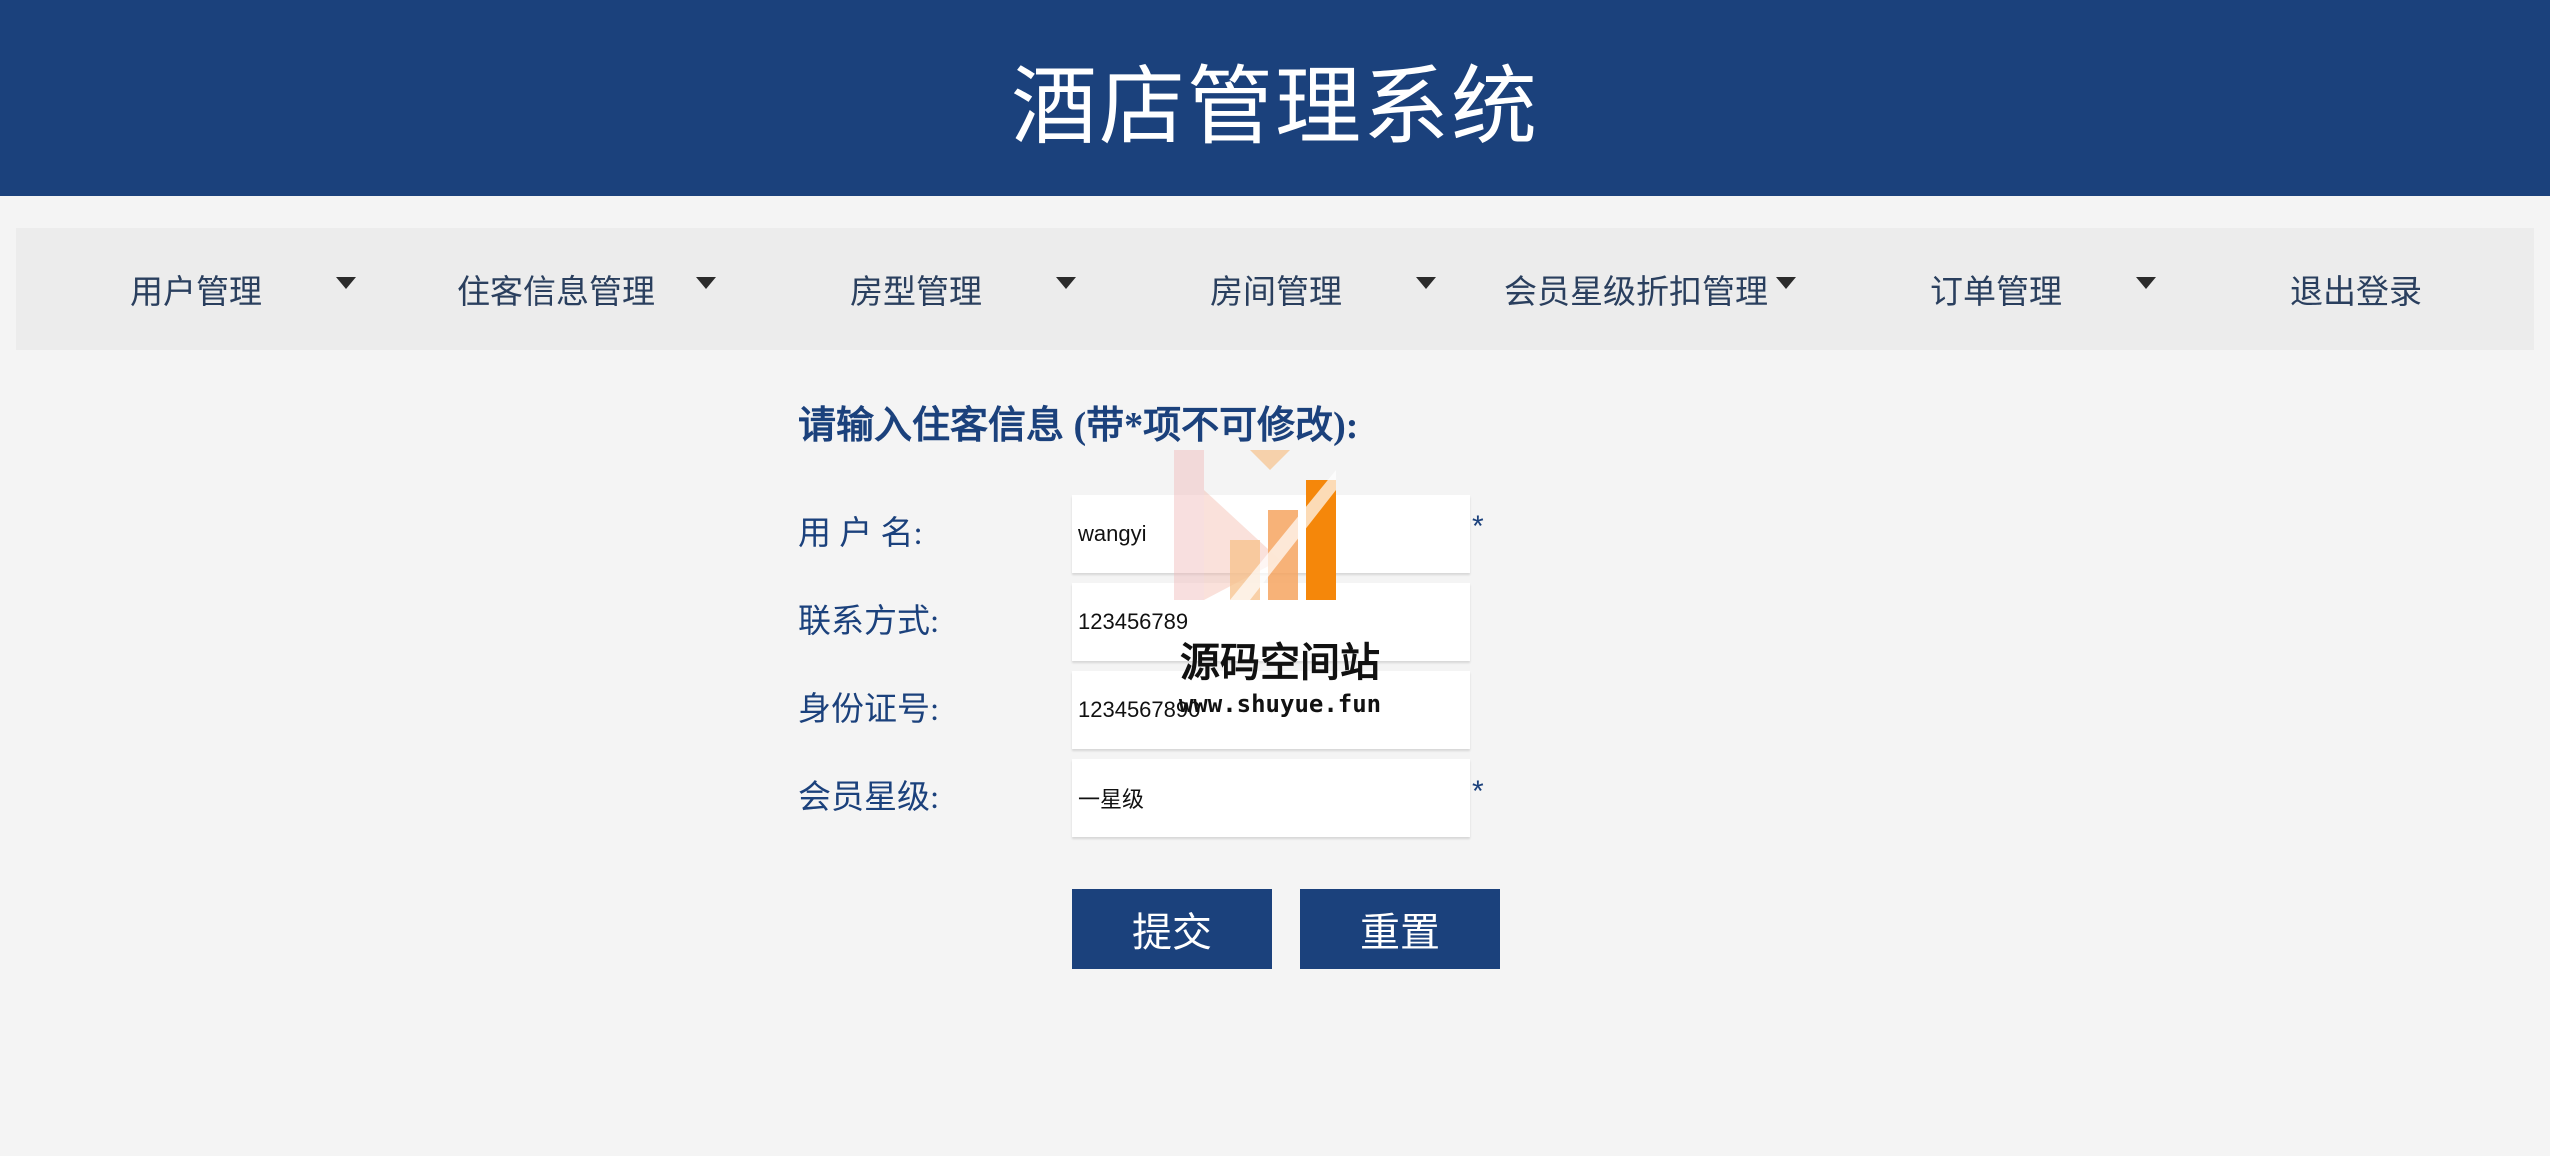 The width and height of the screenshot is (2550, 1156). I want to click on member-level-field: 一星级, so click(1271, 798).